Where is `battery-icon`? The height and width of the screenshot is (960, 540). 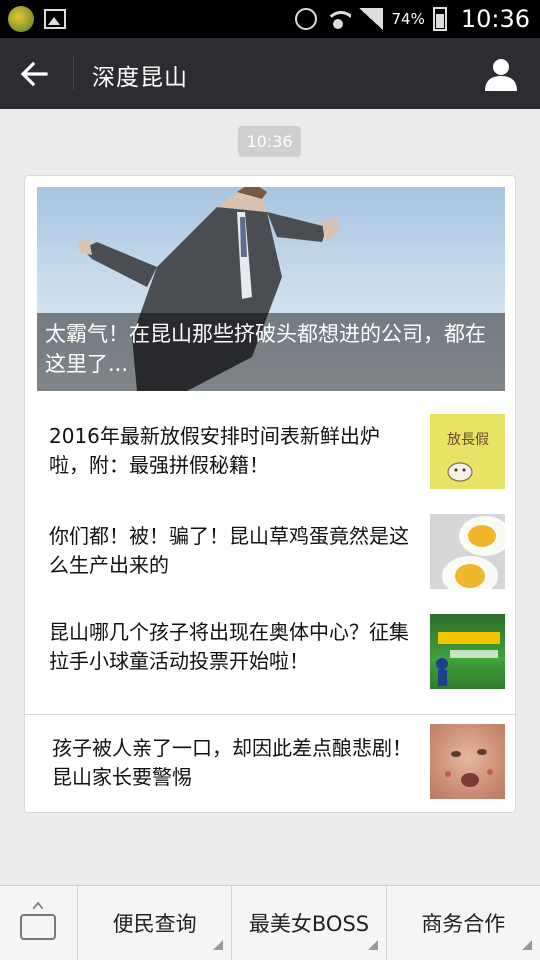 battery-icon is located at coordinates (439, 19).